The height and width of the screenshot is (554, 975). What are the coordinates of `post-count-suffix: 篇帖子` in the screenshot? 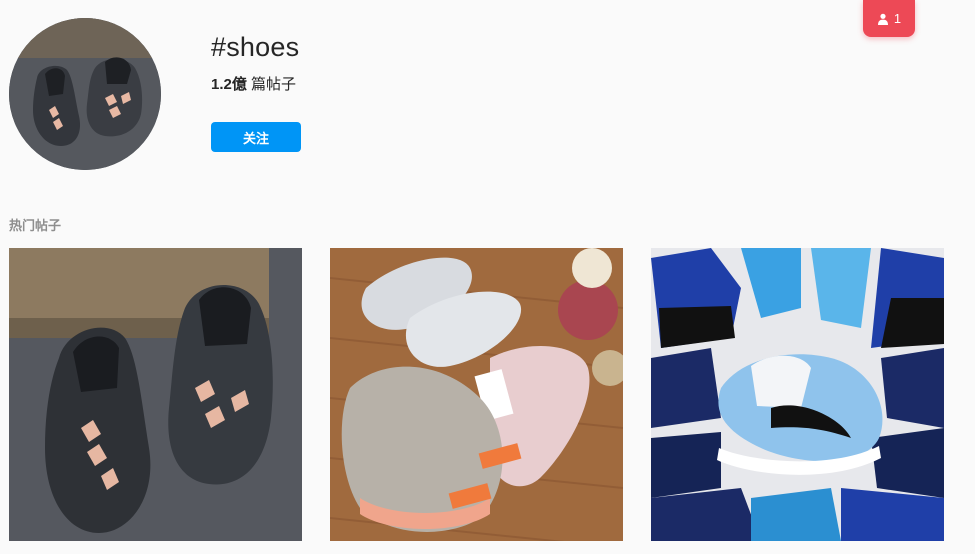 It's located at (271, 84).